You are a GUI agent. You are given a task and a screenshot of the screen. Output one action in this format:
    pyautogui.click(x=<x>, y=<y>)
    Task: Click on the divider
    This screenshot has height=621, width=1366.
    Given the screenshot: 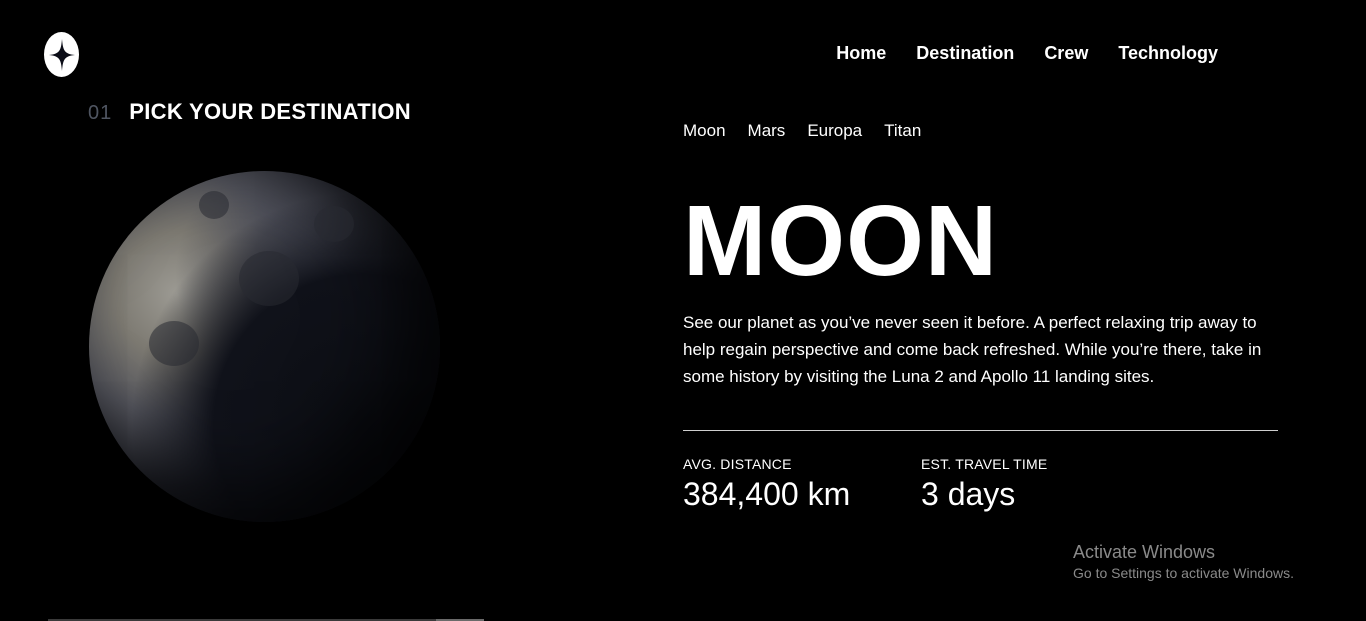 What is the action you would take?
    pyautogui.click(x=980, y=430)
    